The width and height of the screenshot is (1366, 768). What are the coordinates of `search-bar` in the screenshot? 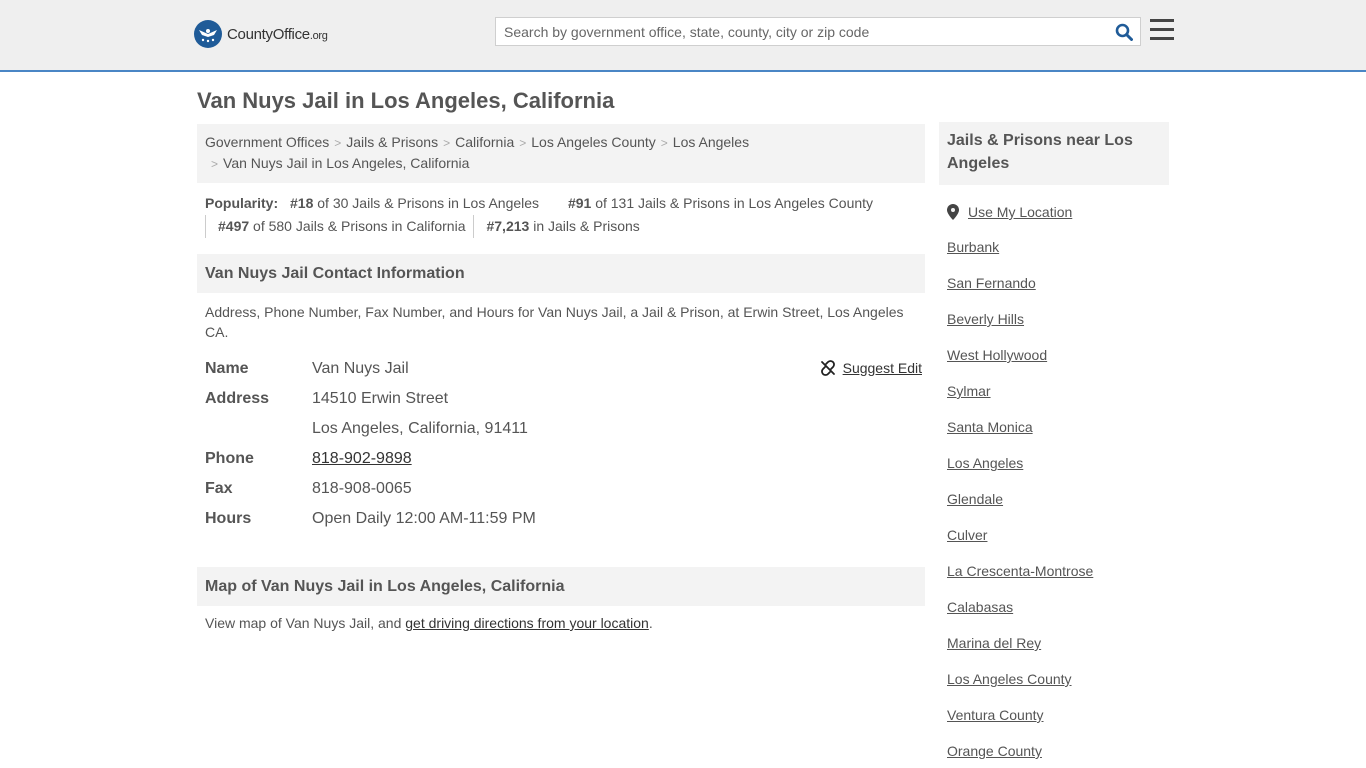 It's located at (818, 31).